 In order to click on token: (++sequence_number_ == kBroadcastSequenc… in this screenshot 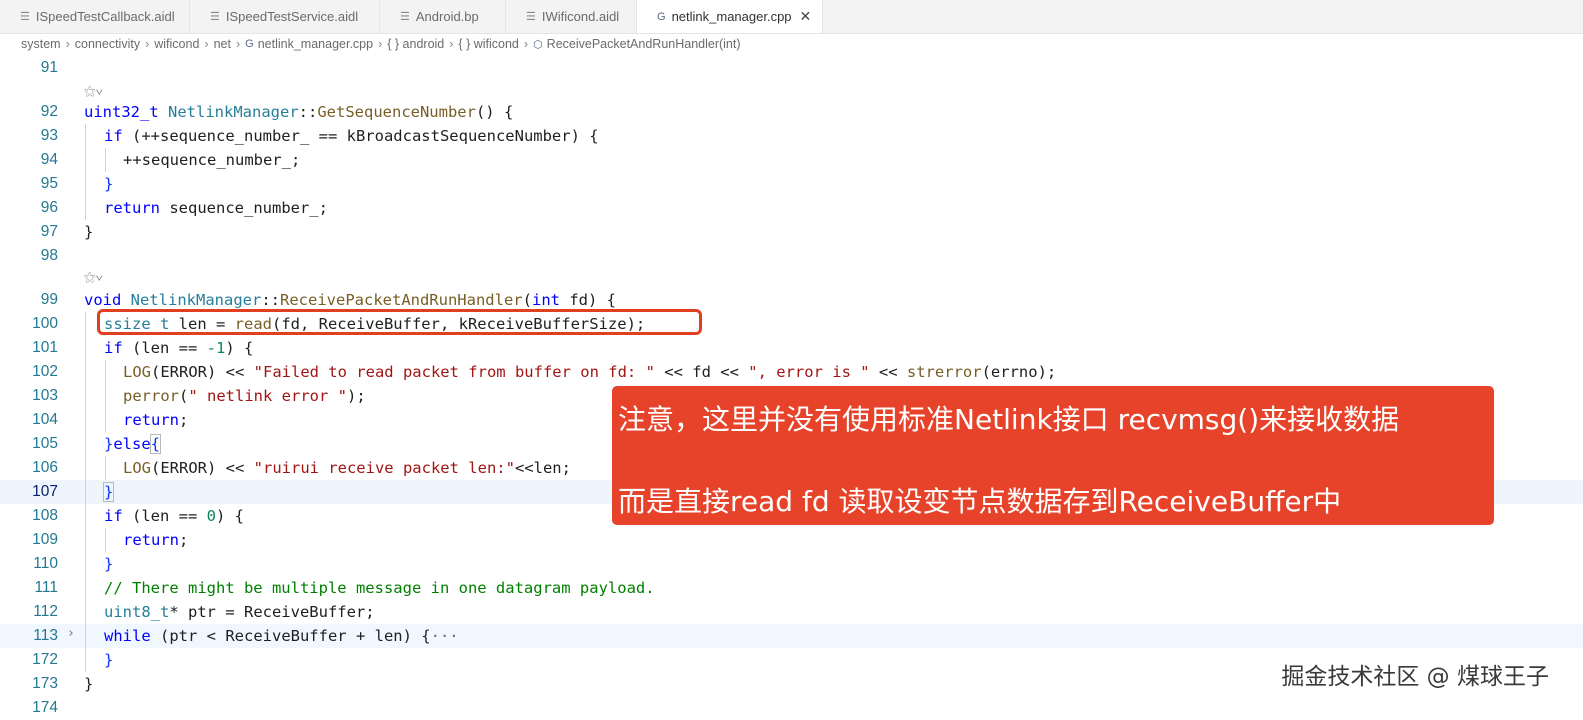, I will do `click(360, 136)`.